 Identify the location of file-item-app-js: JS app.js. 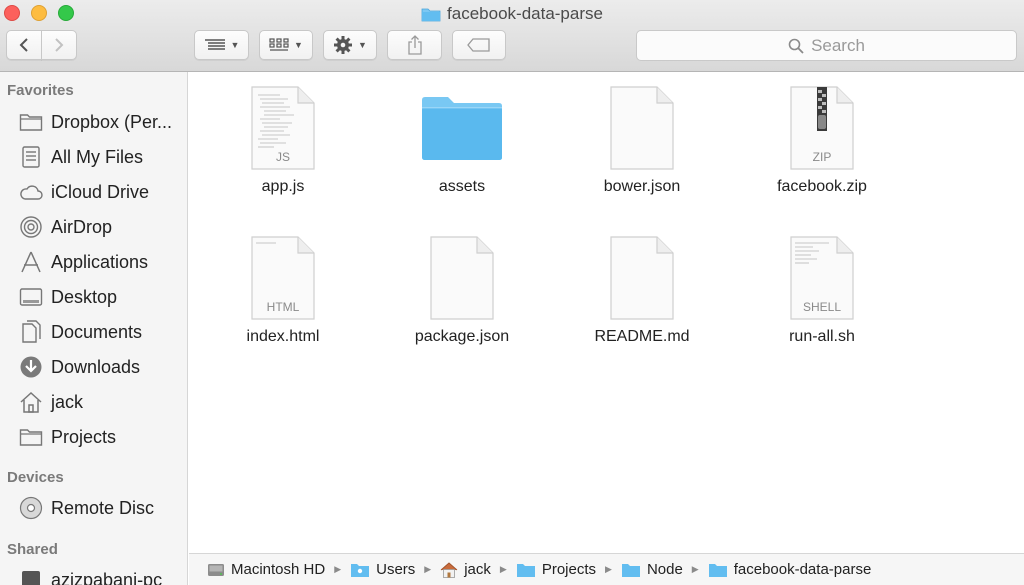
(283, 139).